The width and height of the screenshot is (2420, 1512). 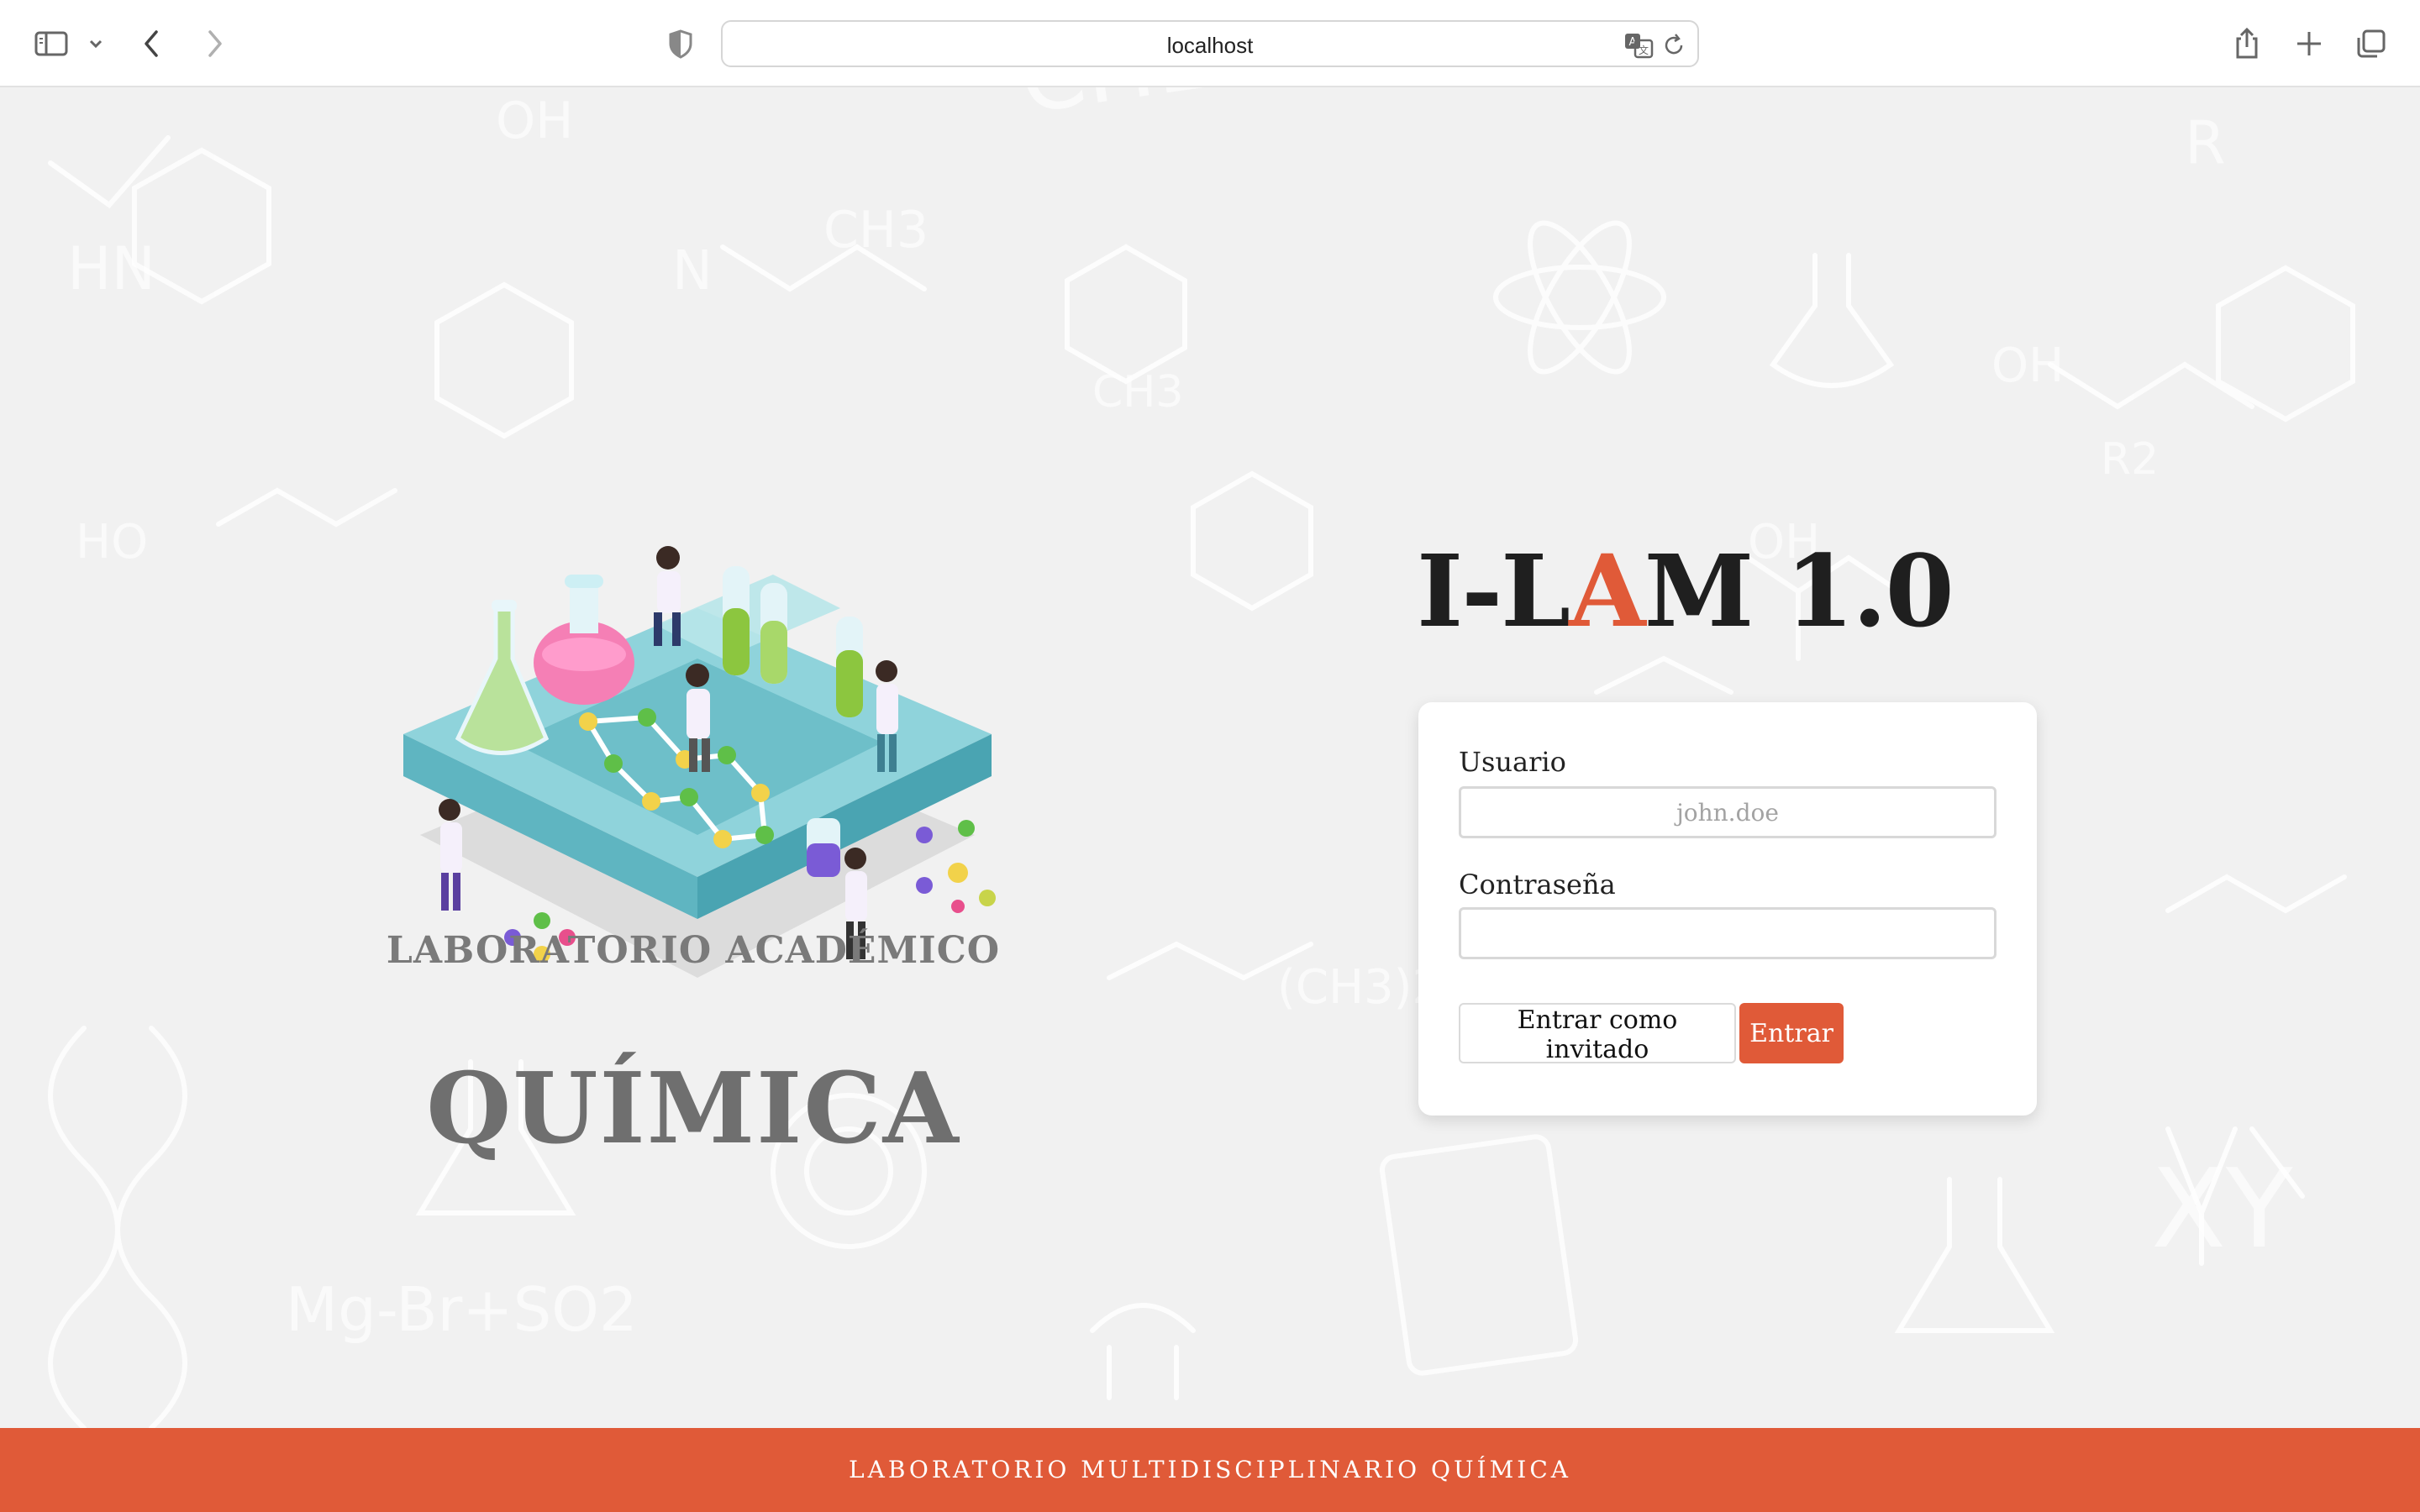 What do you see at coordinates (2206, 142) in the screenshot?
I see `svg-text: R` at bounding box center [2206, 142].